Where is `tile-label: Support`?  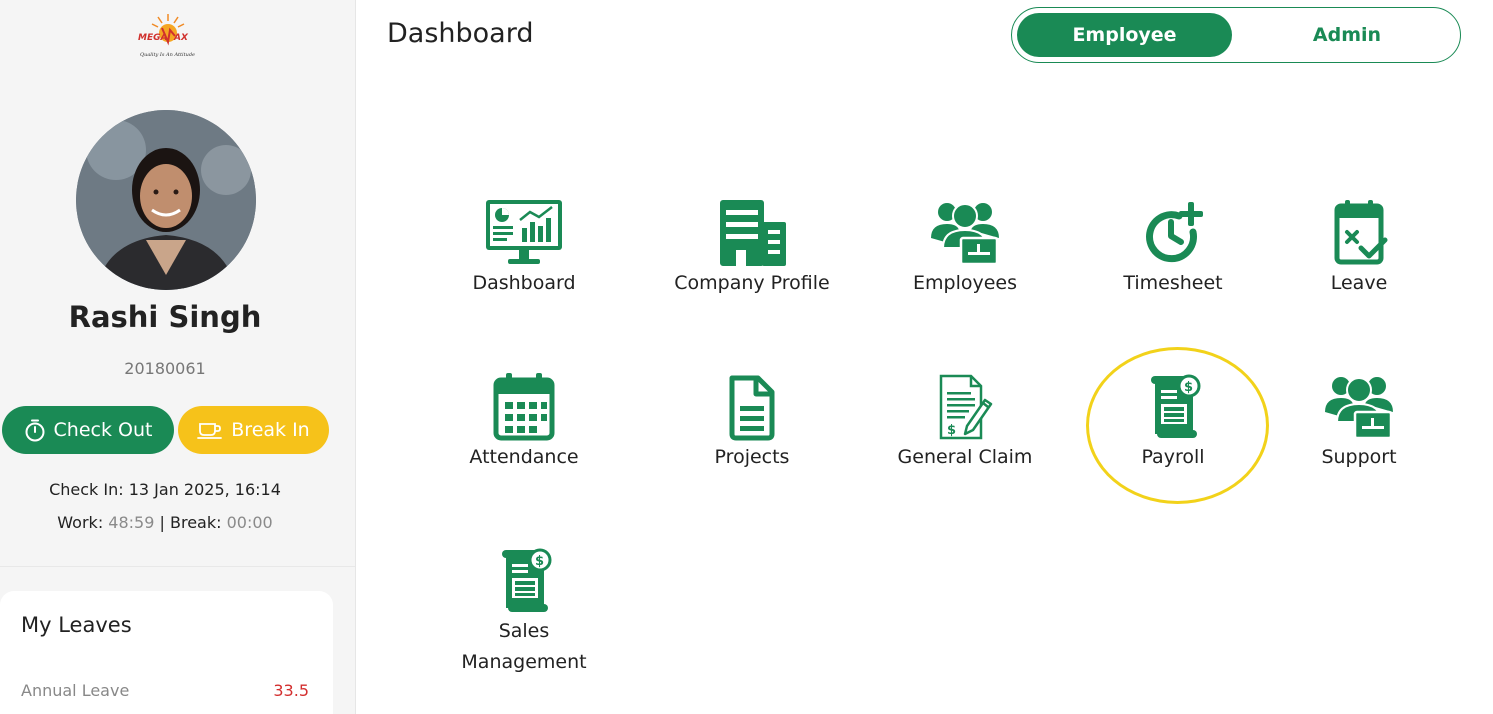 tile-label: Support is located at coordinates (1359, 457).